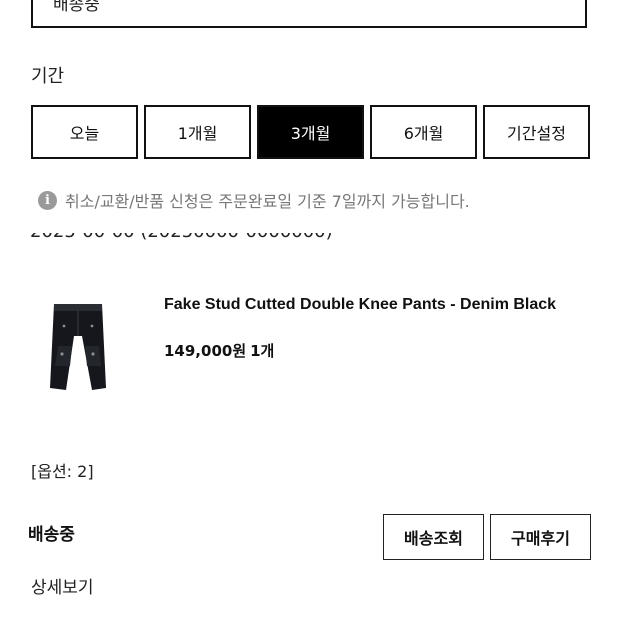 This screenshot has height=620, width=620. I want to click on period-custom-button: 기간설정, so click(536, 132).